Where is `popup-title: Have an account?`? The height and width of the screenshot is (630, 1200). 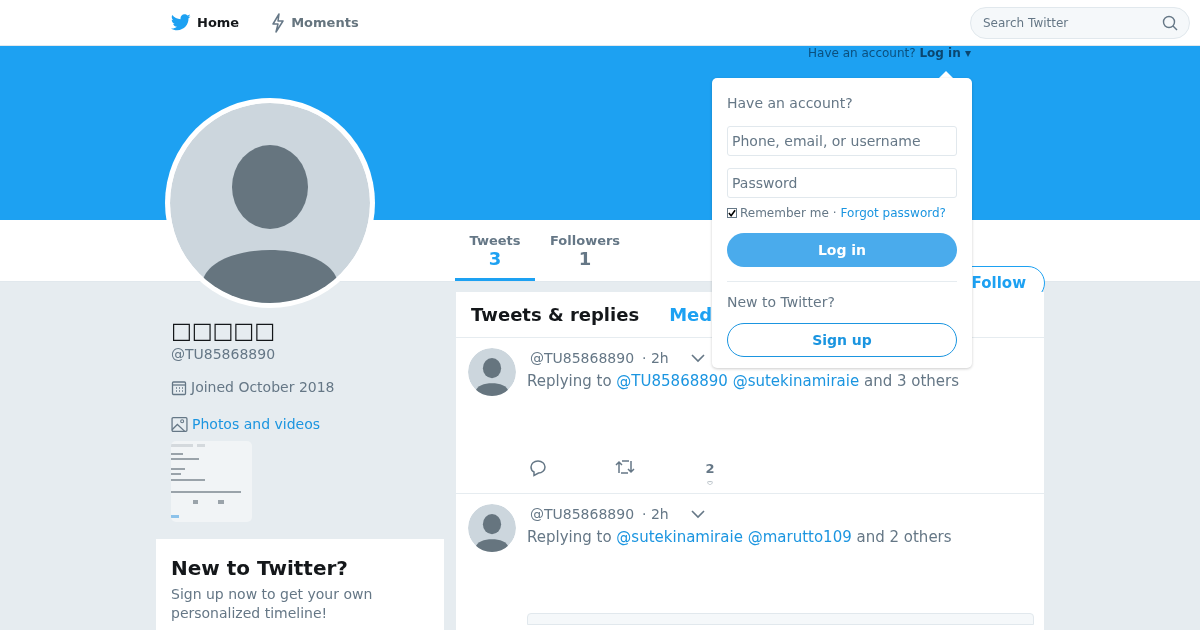
popup-title: Have an account? is located at coordinates (790, 103).